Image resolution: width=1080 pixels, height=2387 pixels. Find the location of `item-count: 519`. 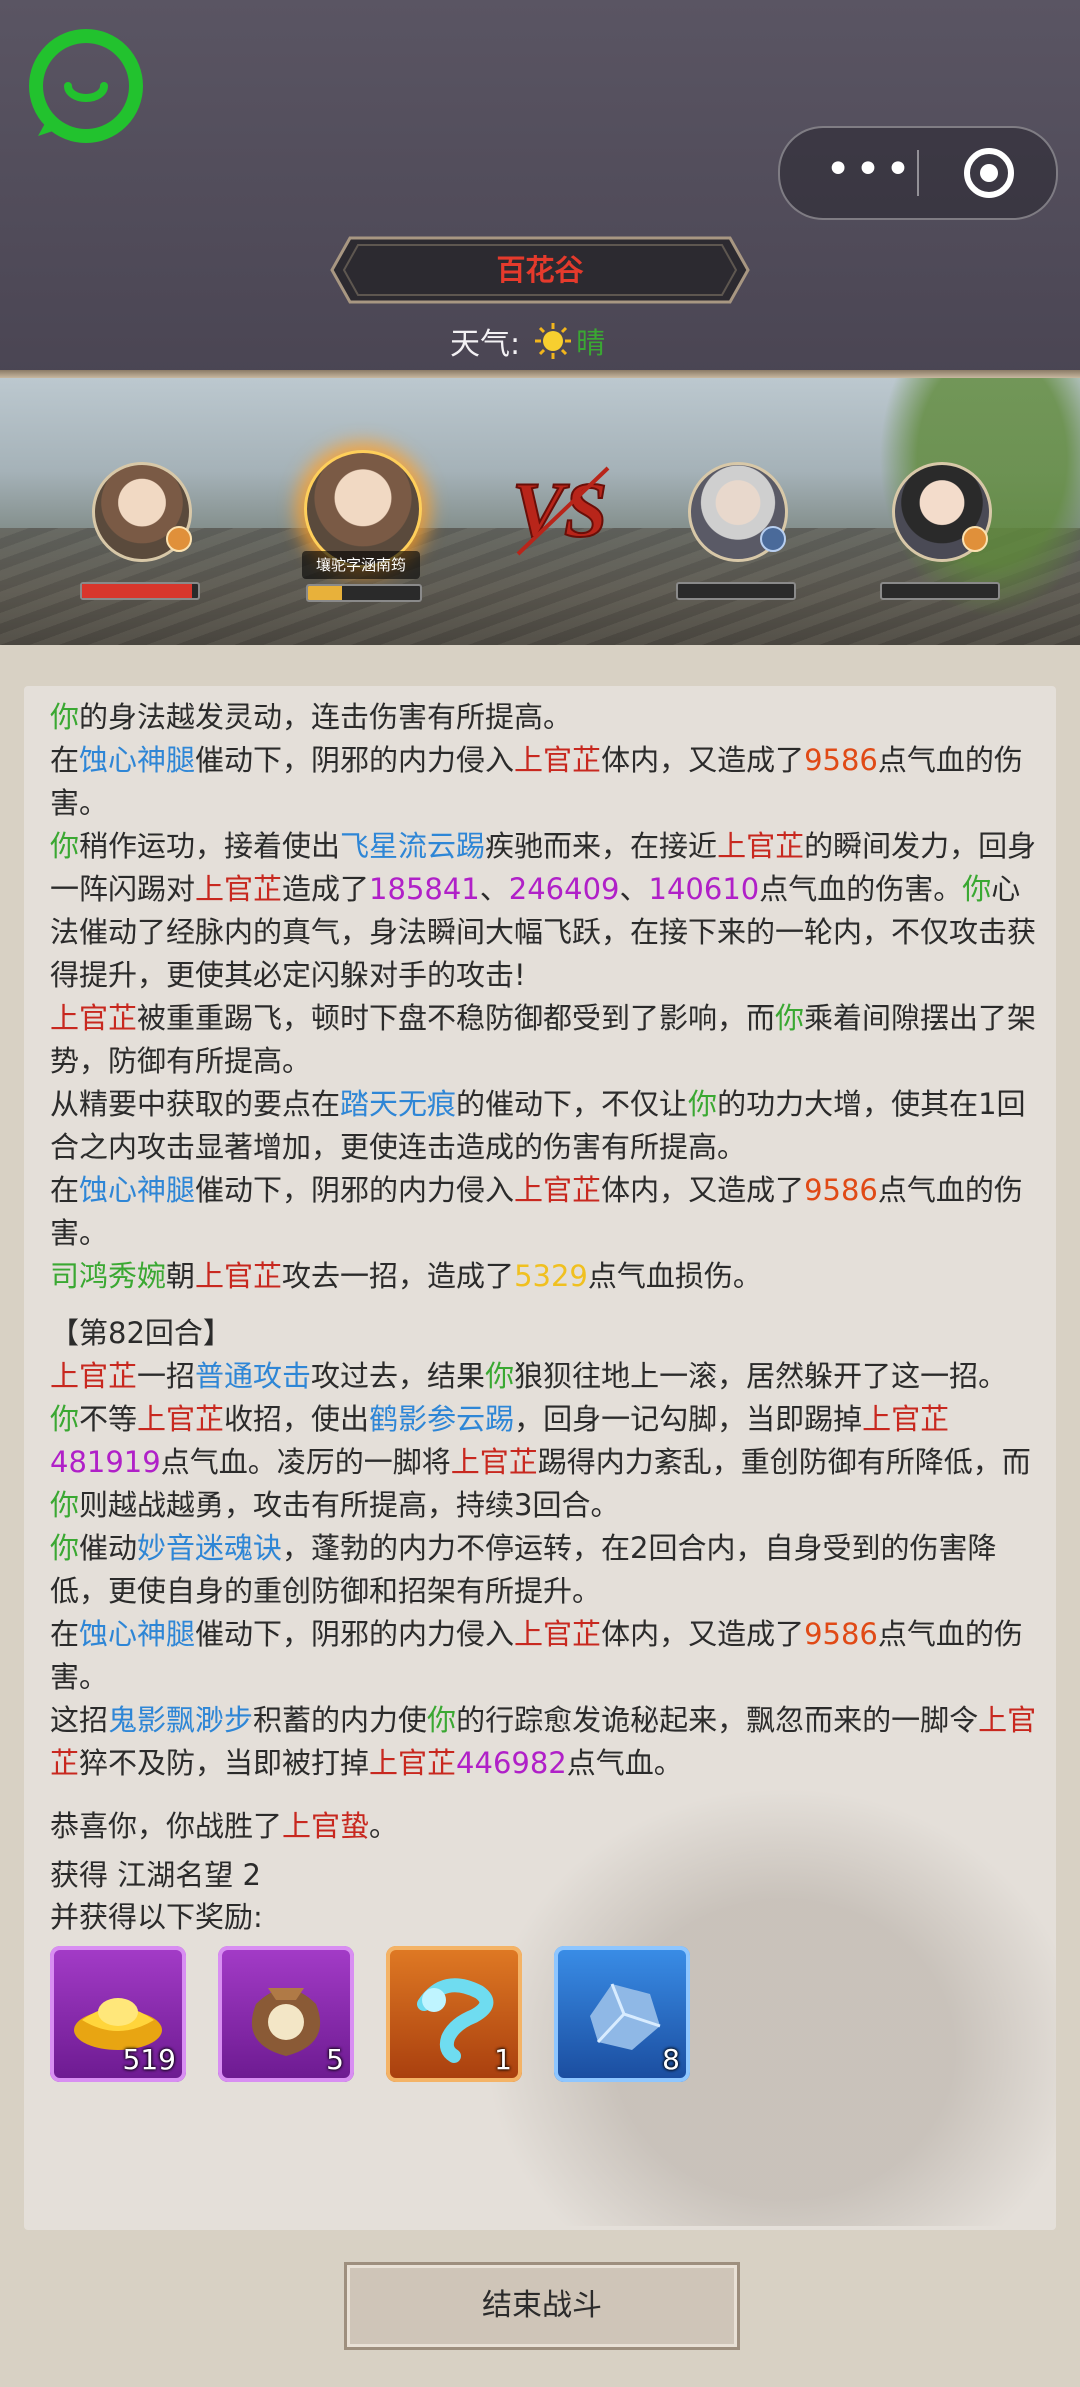

item-count: 519 is located at coordinates (149, 2059).